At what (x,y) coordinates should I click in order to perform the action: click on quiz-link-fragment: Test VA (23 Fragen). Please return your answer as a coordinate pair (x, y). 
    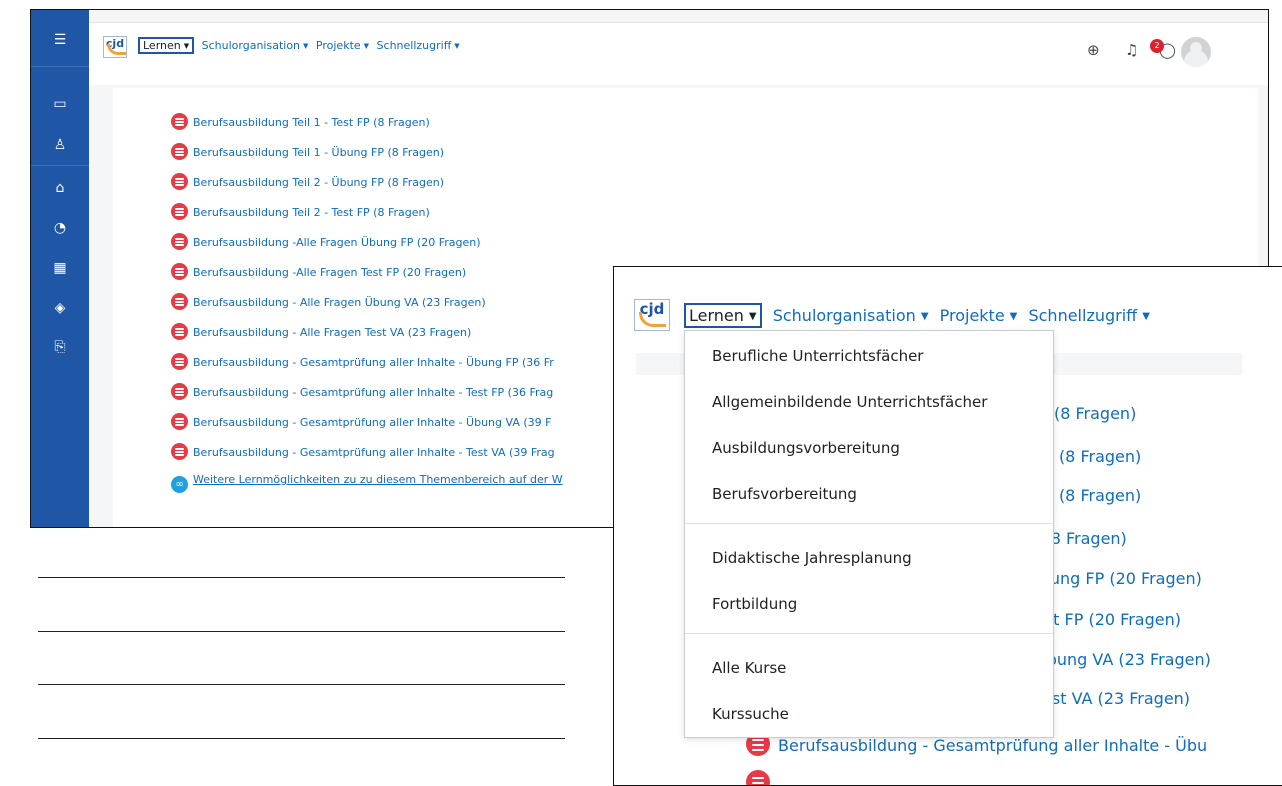
    Looking at the image, I should click on (1112, 698).